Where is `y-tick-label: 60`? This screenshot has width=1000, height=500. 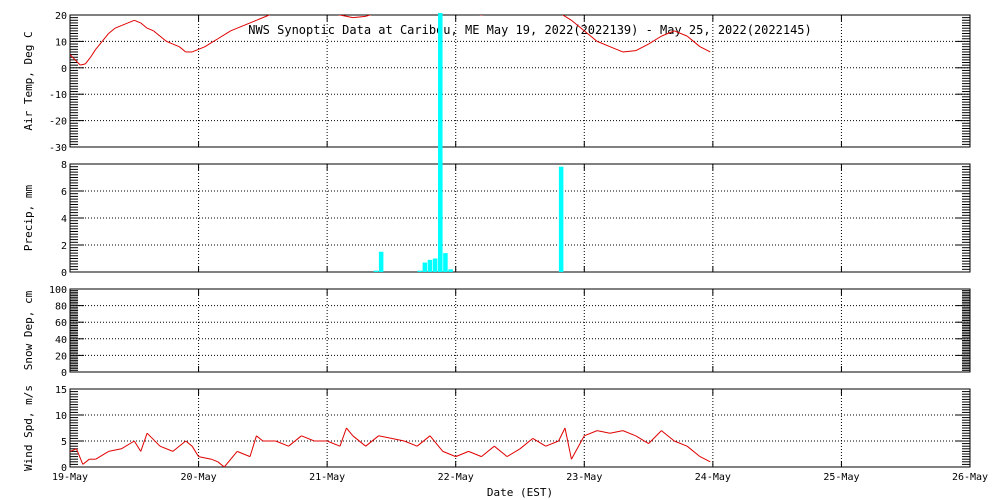
y-tick-label: 60 is located at coordinates (61, 323).